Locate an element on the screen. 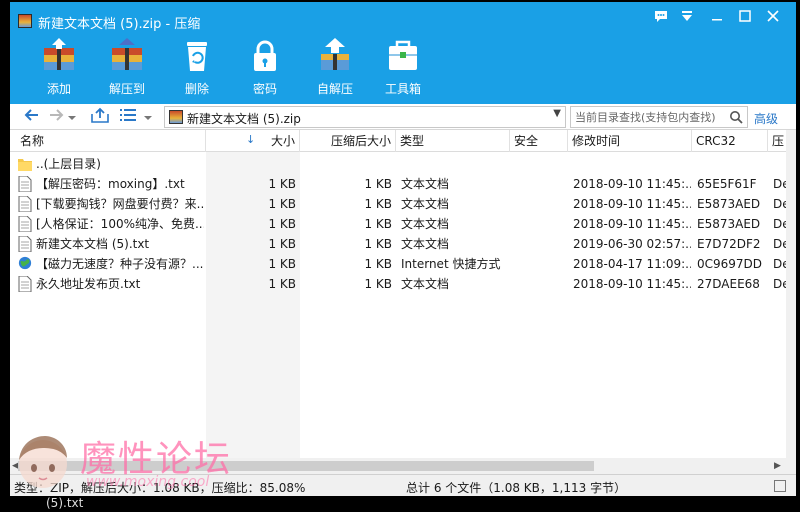 Image resolution: width=800 pixels, height=512 pixels. column-header-crc32: CRC32 is located at coordinates (730, 141).